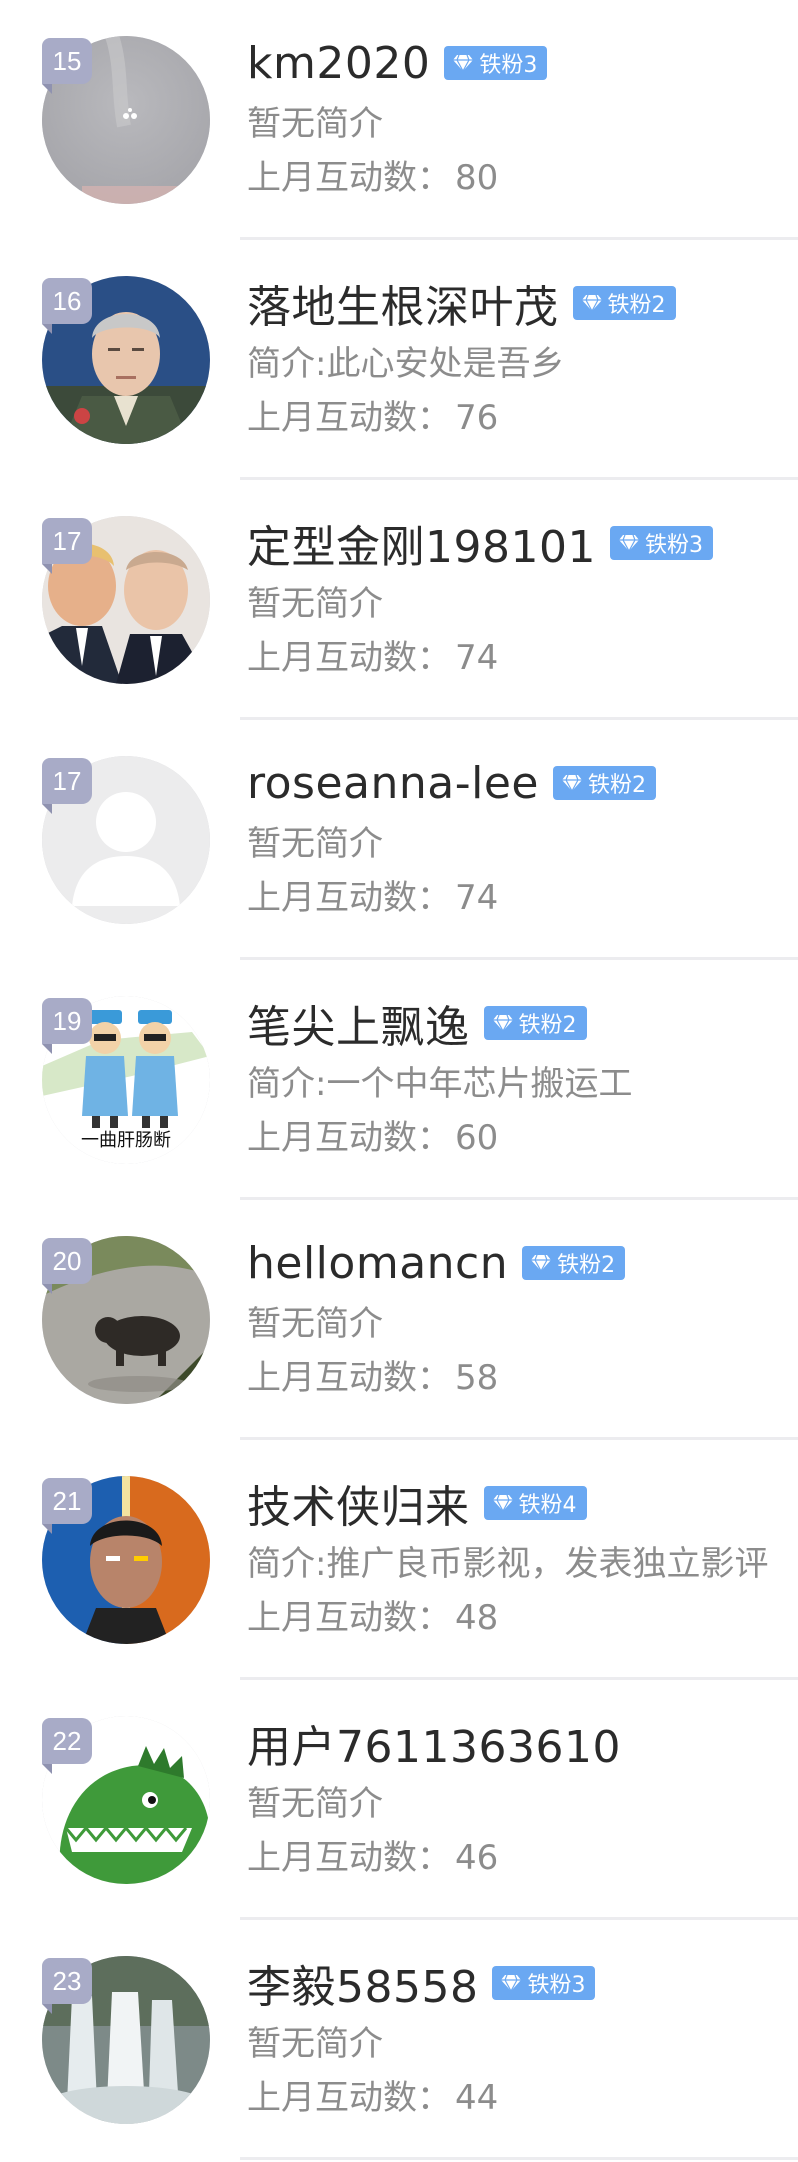 The image size is (798, 2162). What do you see at coordinates (362, 1983) in the screenshot?
I see `fan-name: 李毅58558` at bounding box center [362, 1983].